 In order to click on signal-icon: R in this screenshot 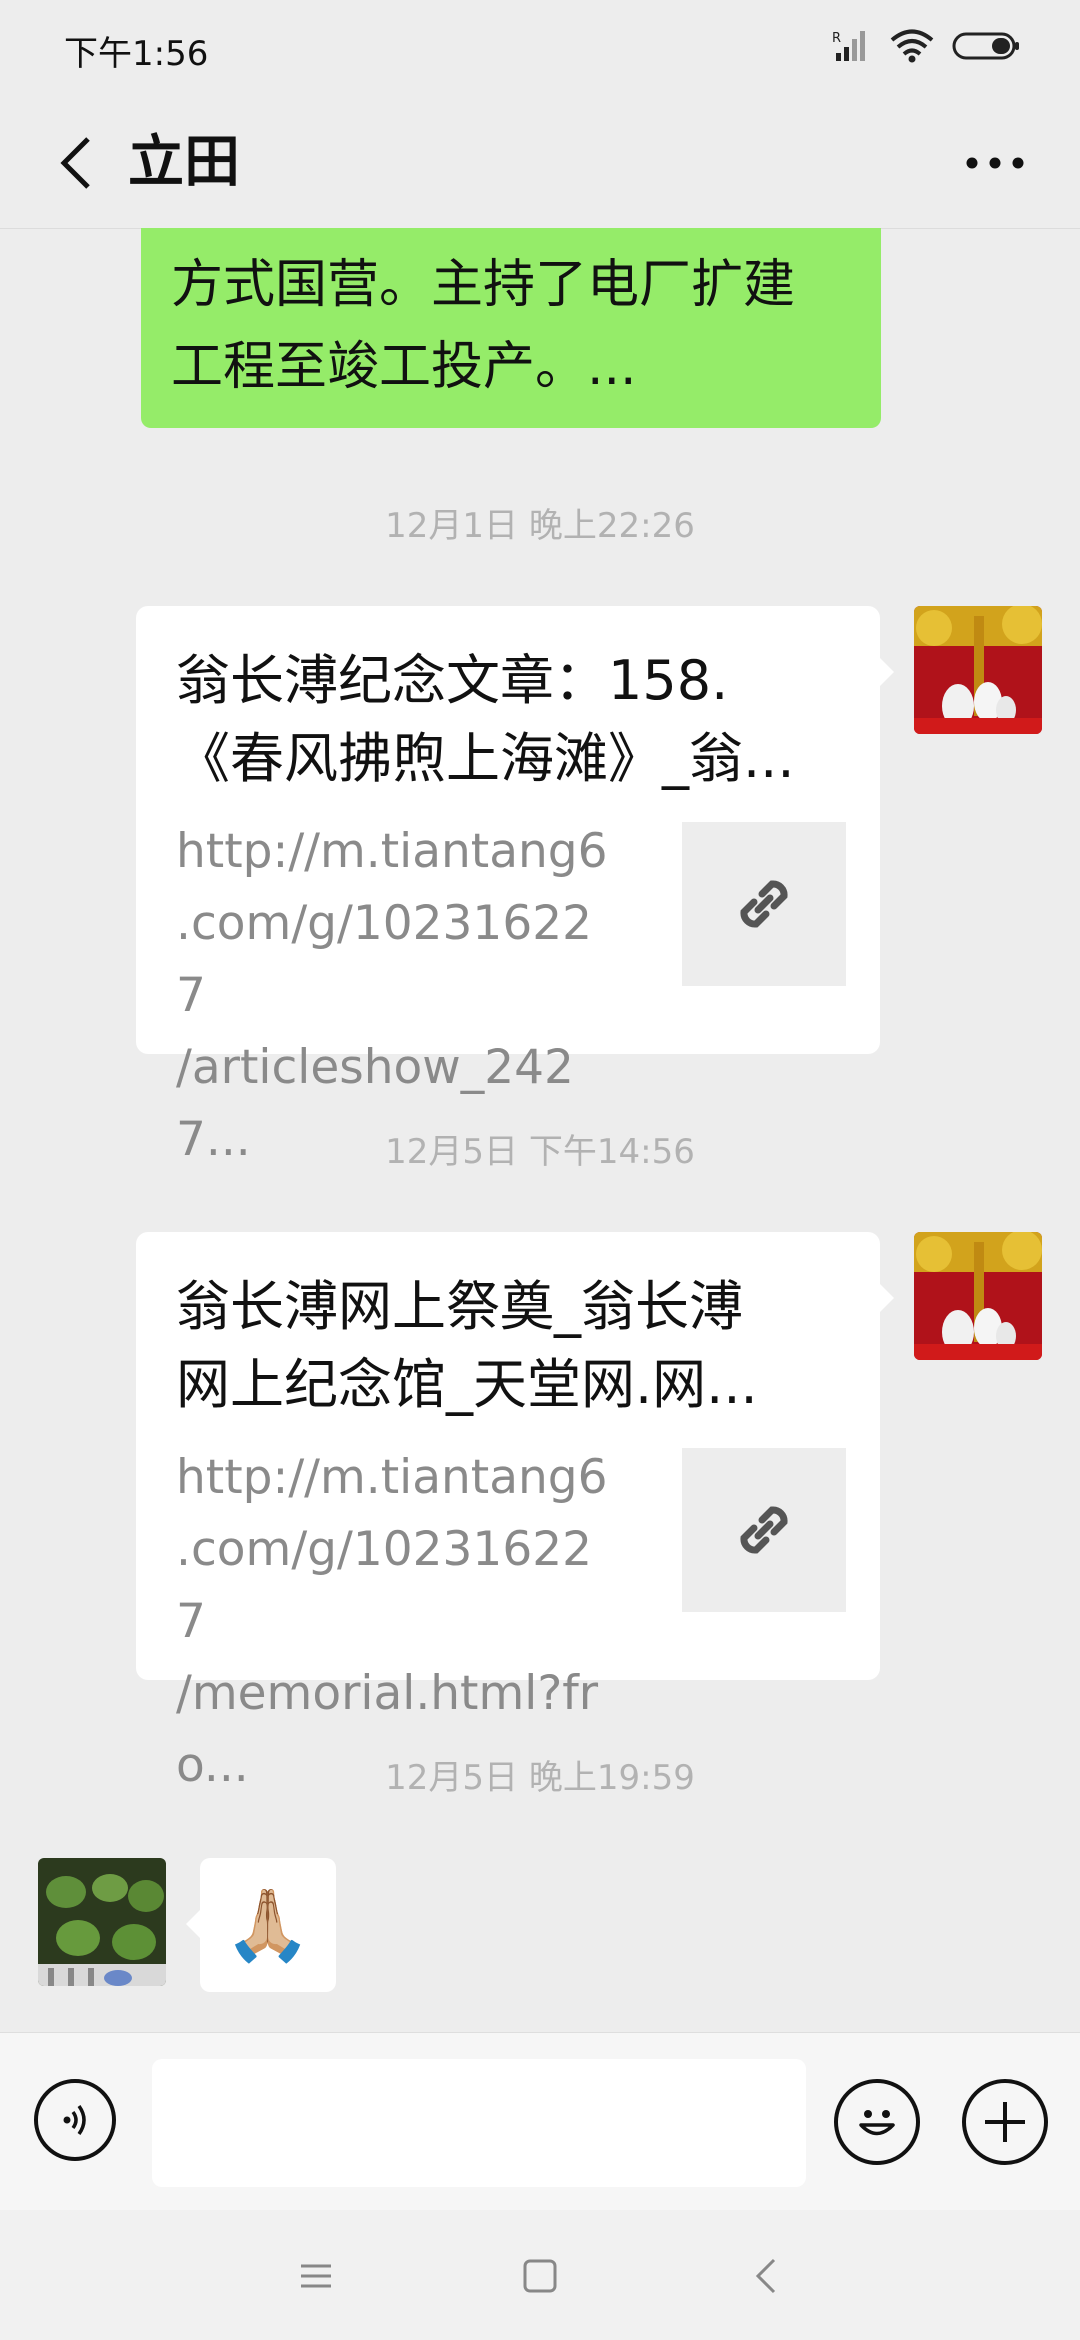, I will do `click(852, 48)`.